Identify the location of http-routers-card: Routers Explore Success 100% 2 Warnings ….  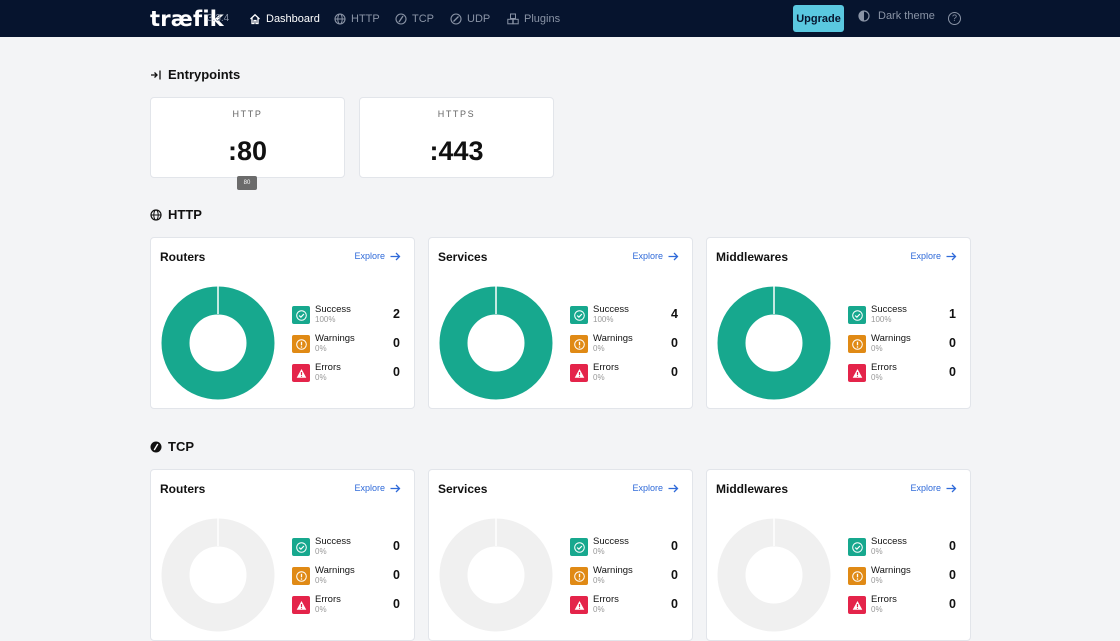
(282, 323).